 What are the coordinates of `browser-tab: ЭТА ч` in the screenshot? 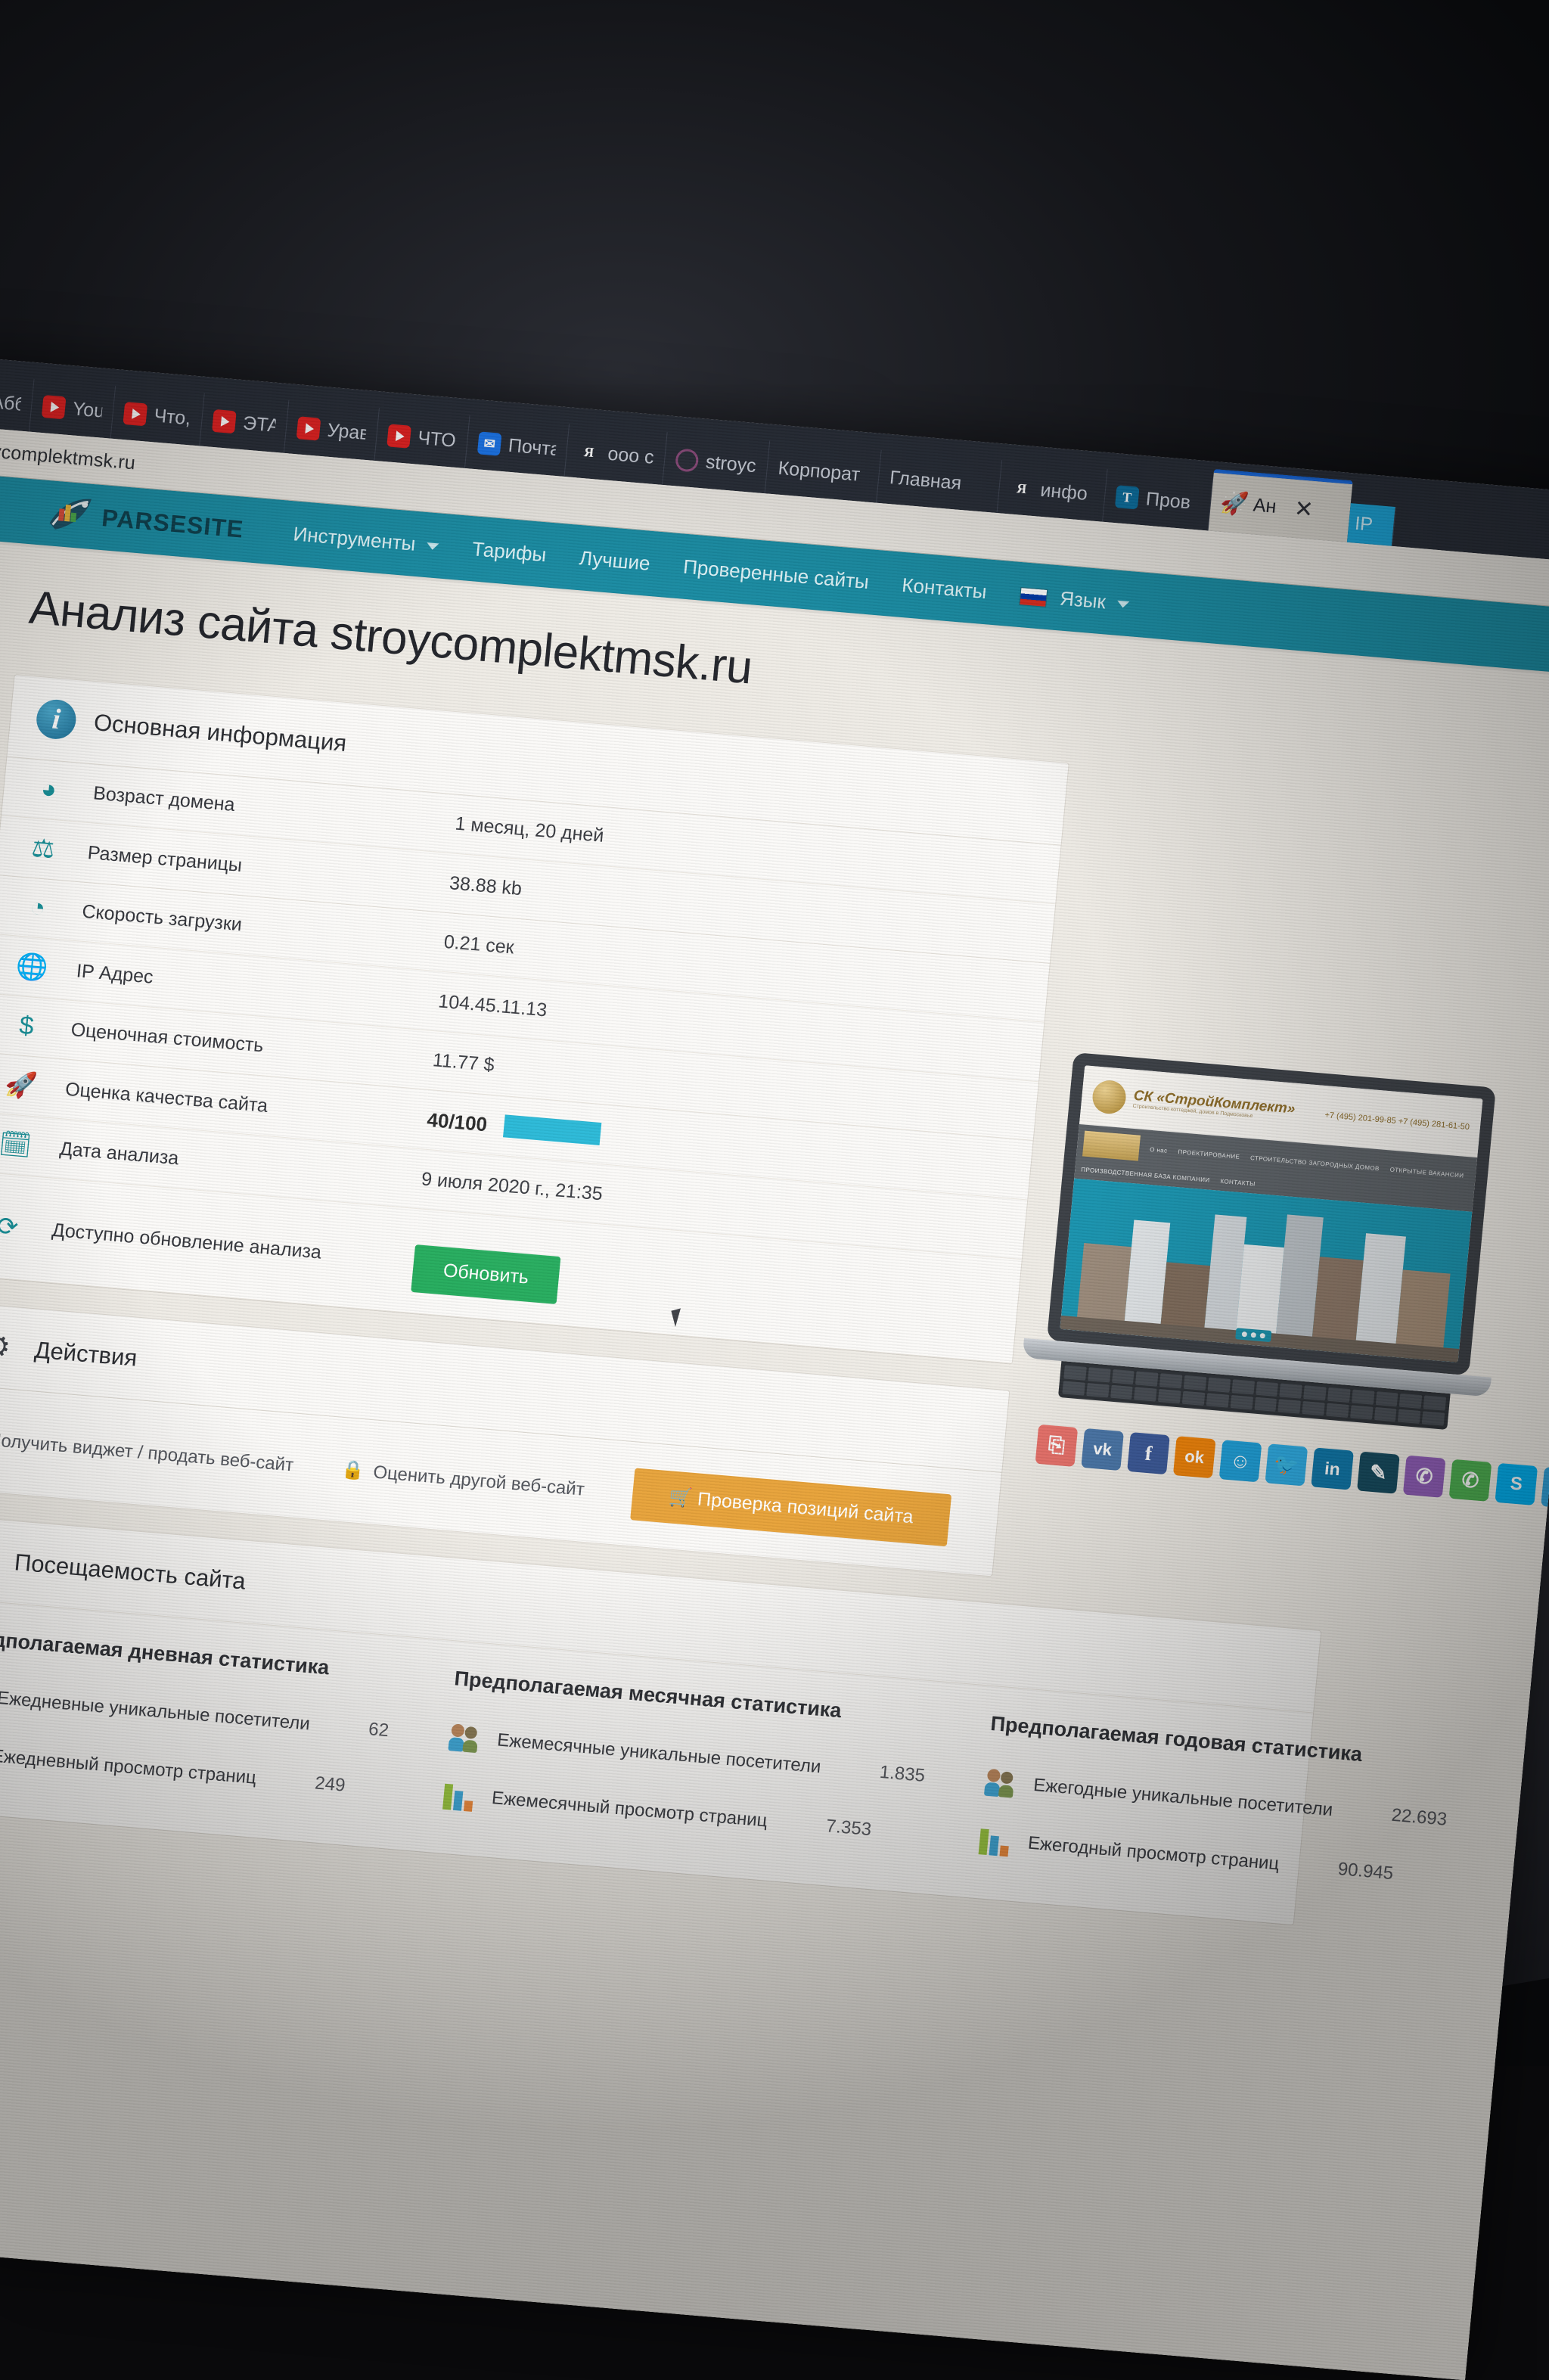 It's located at (244, 423).